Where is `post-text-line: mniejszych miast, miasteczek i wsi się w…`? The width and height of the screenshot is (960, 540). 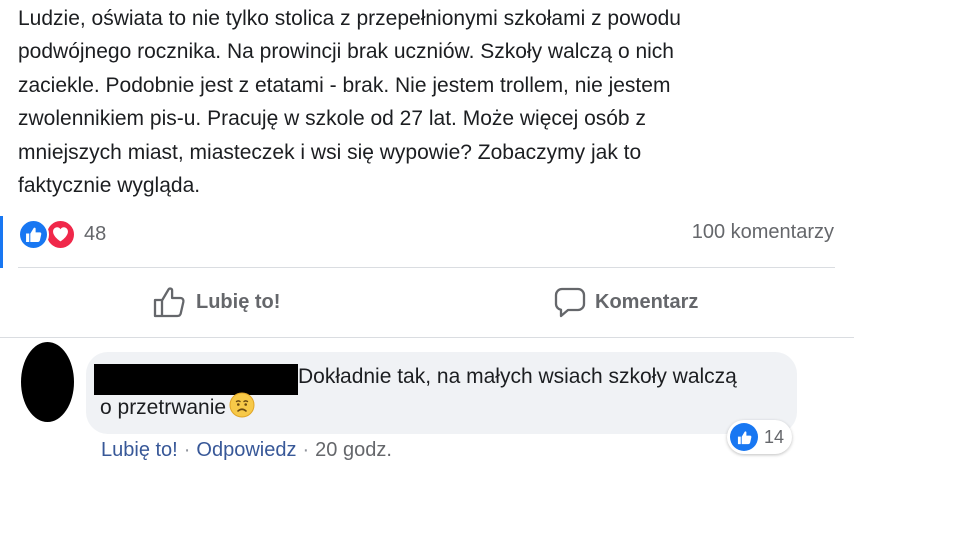 post-text-line: mniejszych miast, miasteczek i wsi się w… is located at coordinates (330, 152).